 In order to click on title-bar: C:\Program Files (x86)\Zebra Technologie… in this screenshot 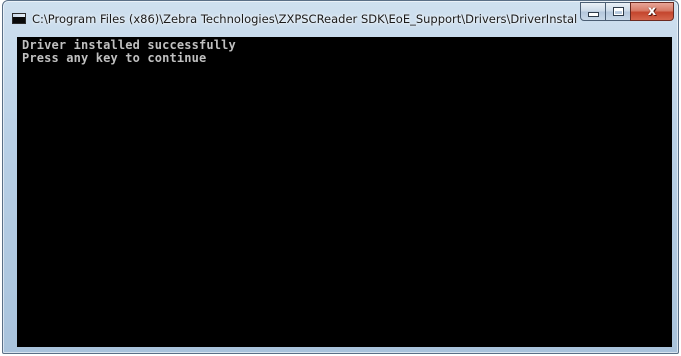, I will do `click(340, 19)`.